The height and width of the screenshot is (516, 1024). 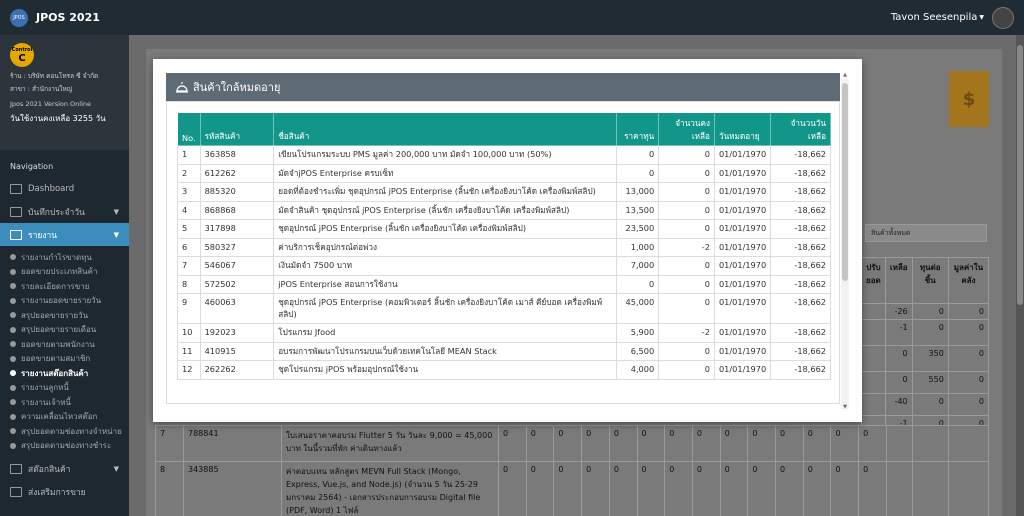 I want to click on sidebar-item-stock: สต๊อกสินค้า ▼, so click(x=64, y=468).